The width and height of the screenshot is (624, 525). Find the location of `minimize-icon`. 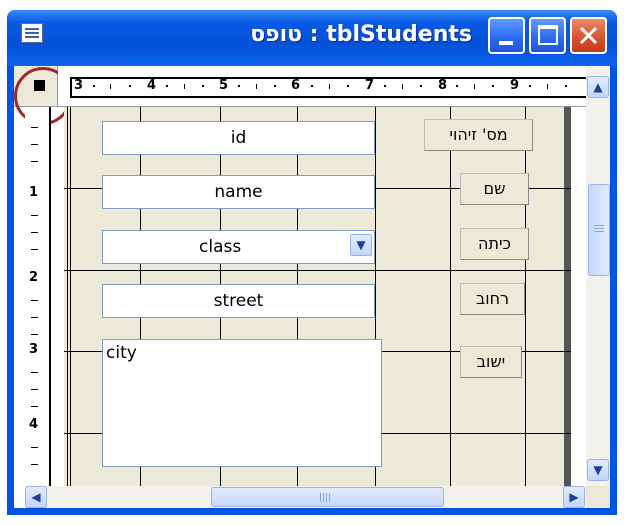

minimize-icon is located at coordinates (506, 43).